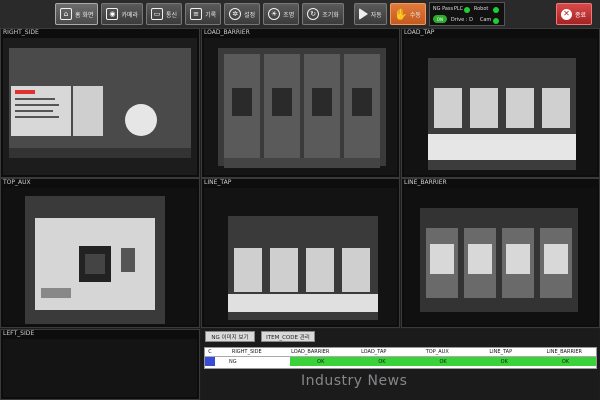 The image size is (600, 400). What do you see at coordinates (21, 32) in the screenshot?
I see `panel-title: RIGHT_SIDE` at bounding box center [21, 32].